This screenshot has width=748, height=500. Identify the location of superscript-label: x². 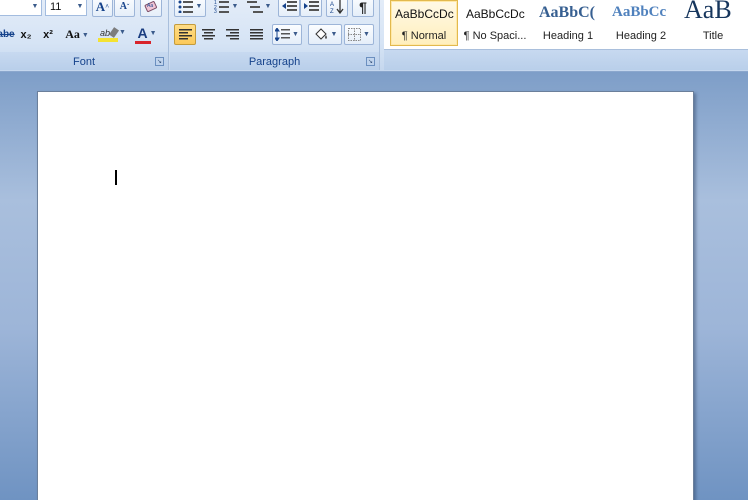
(48, 34).